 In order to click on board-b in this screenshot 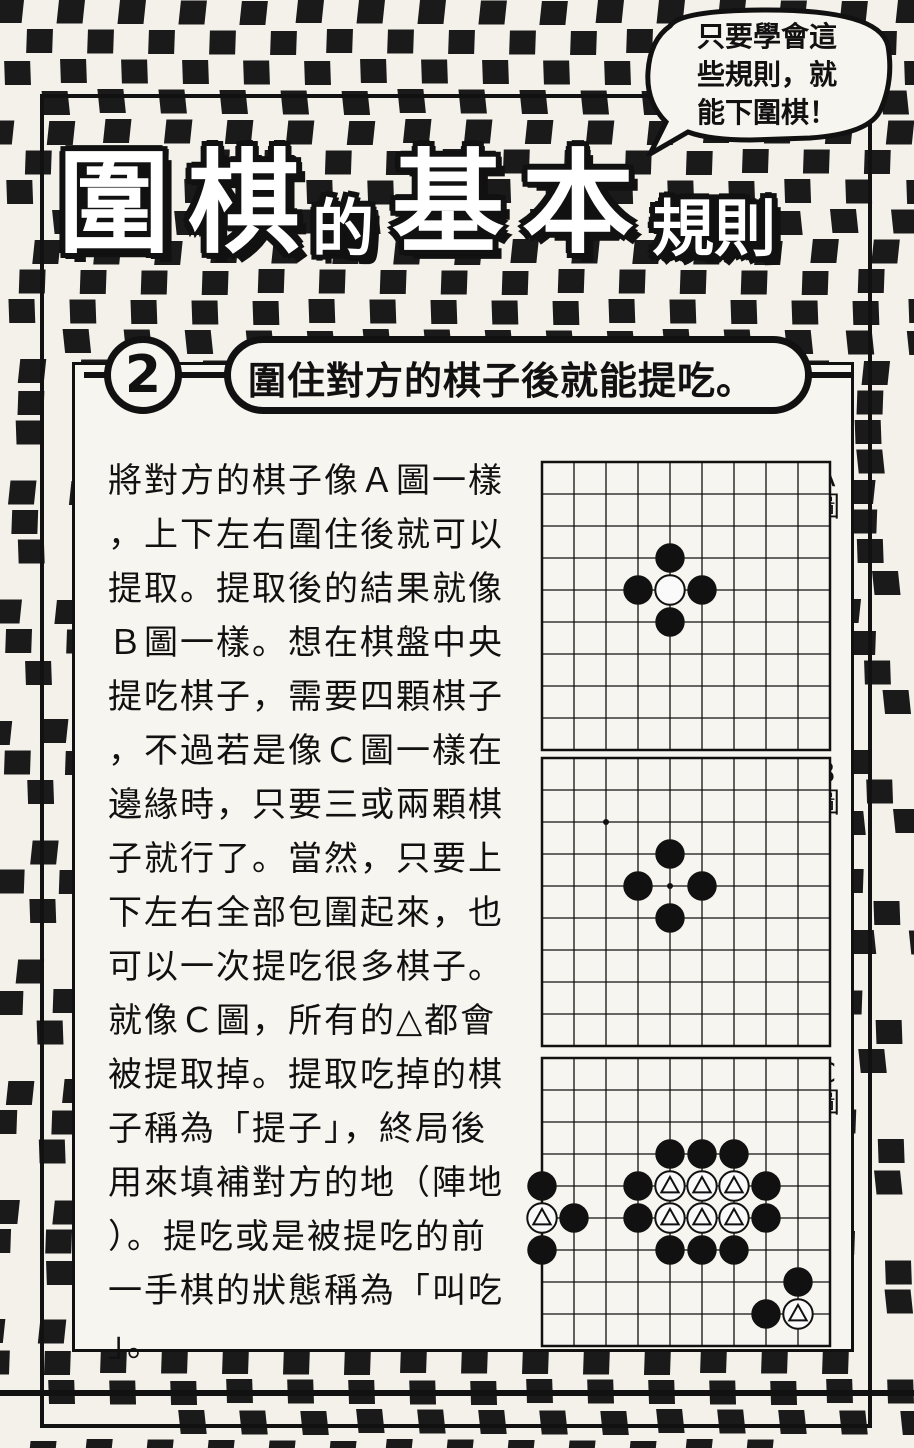, I will do `click(686, 902)`.